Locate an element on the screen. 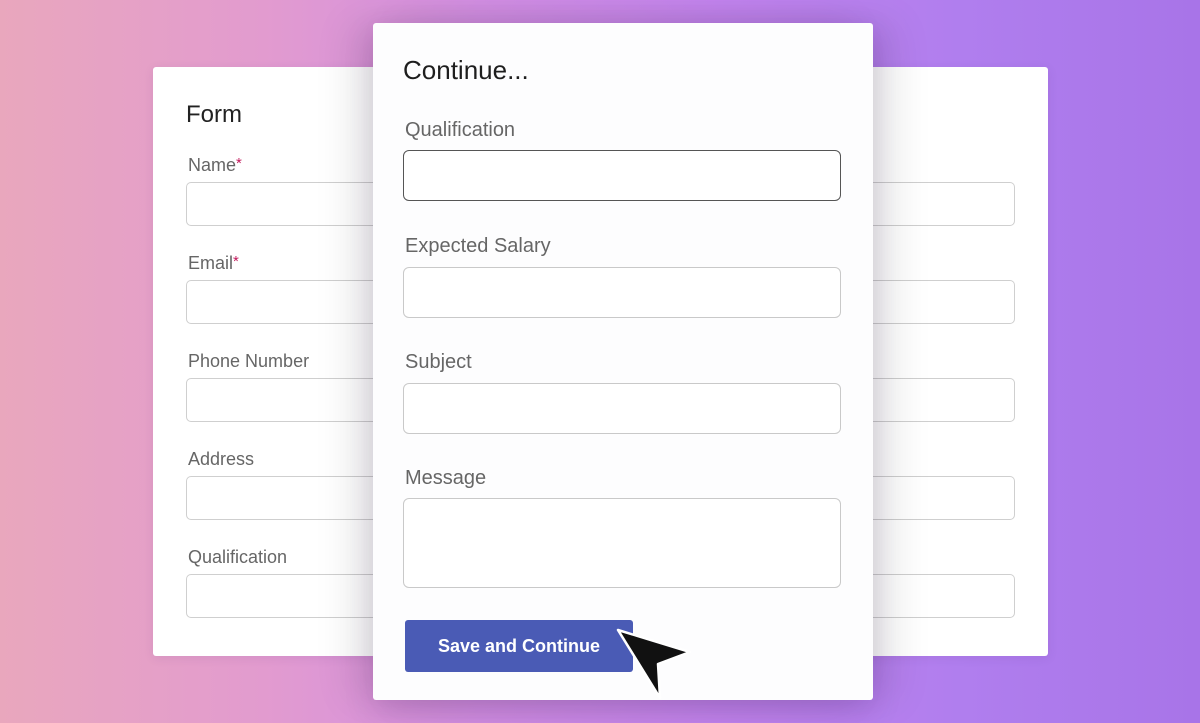 The width and height of the screenshot is (1200, 723). save-and-continue-button: Save and Continue is located at coordinates (519, 646).